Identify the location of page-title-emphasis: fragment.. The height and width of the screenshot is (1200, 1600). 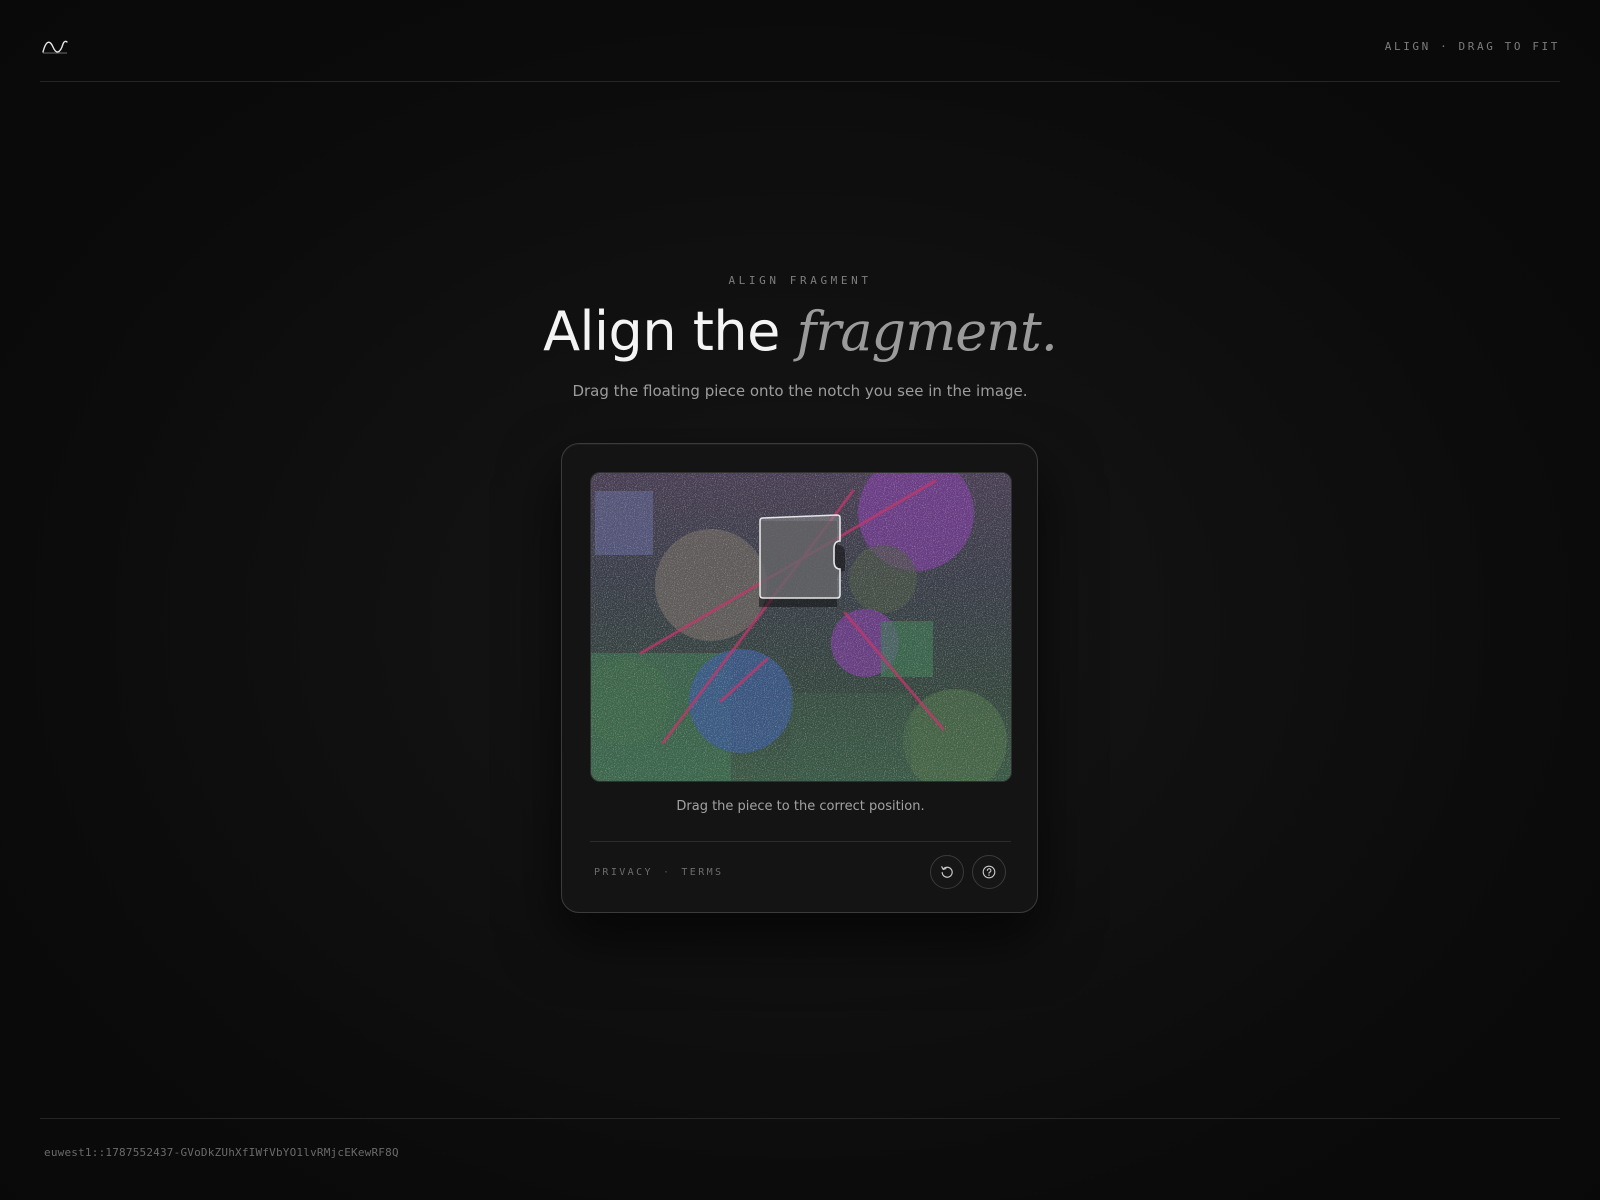
(927, 331).